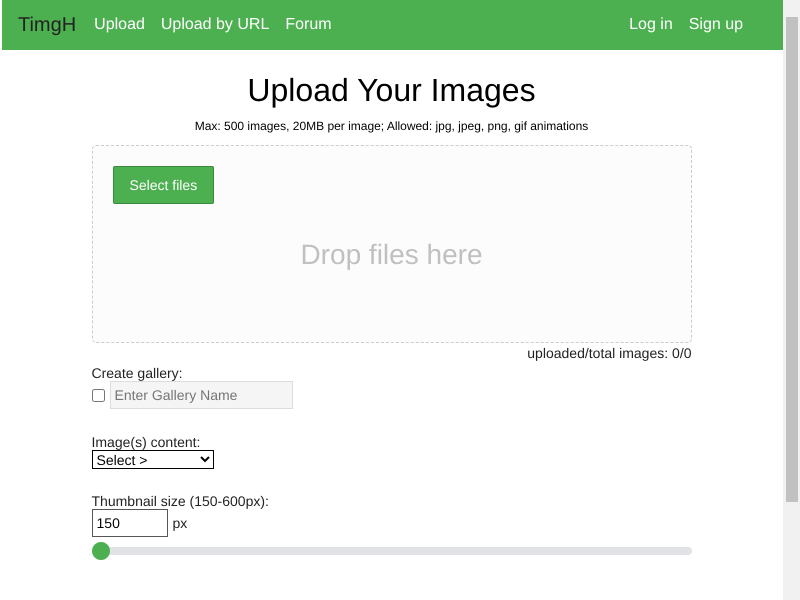 This screenshot has height=600, width=800. Describe the element at coordinates (47, 25) in the screenshot. I see `brand-link: TimgH` at that location.